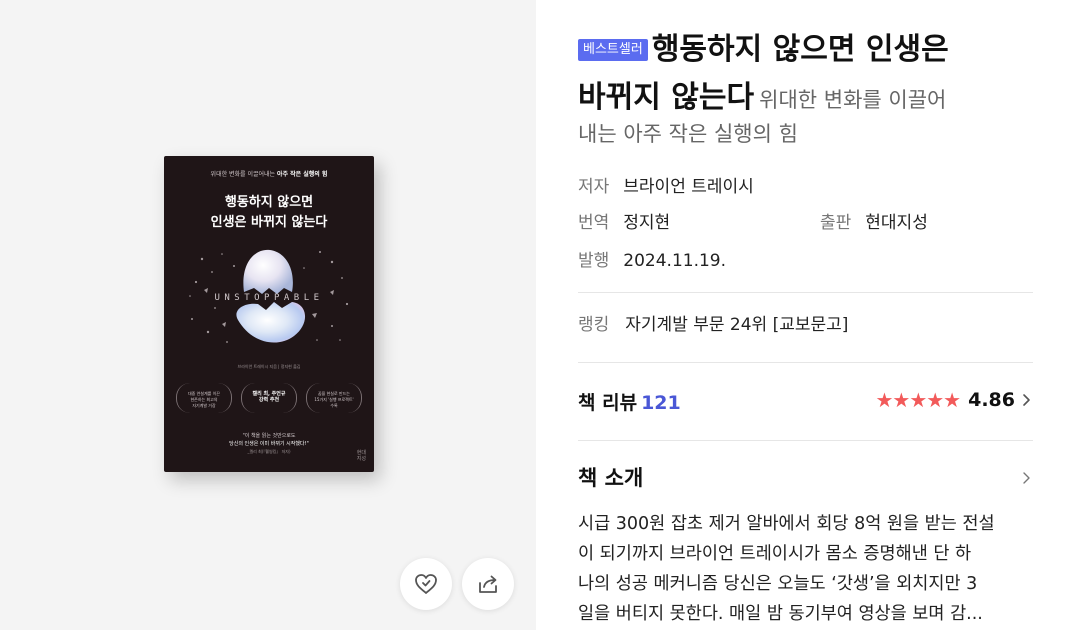 The height and width of the screenshot is (630, 1075). What do you see at coordinates (629, 403) in the screenshot?
I see `review-title: 책 리뷰 121` at bounding box center [629, 403].